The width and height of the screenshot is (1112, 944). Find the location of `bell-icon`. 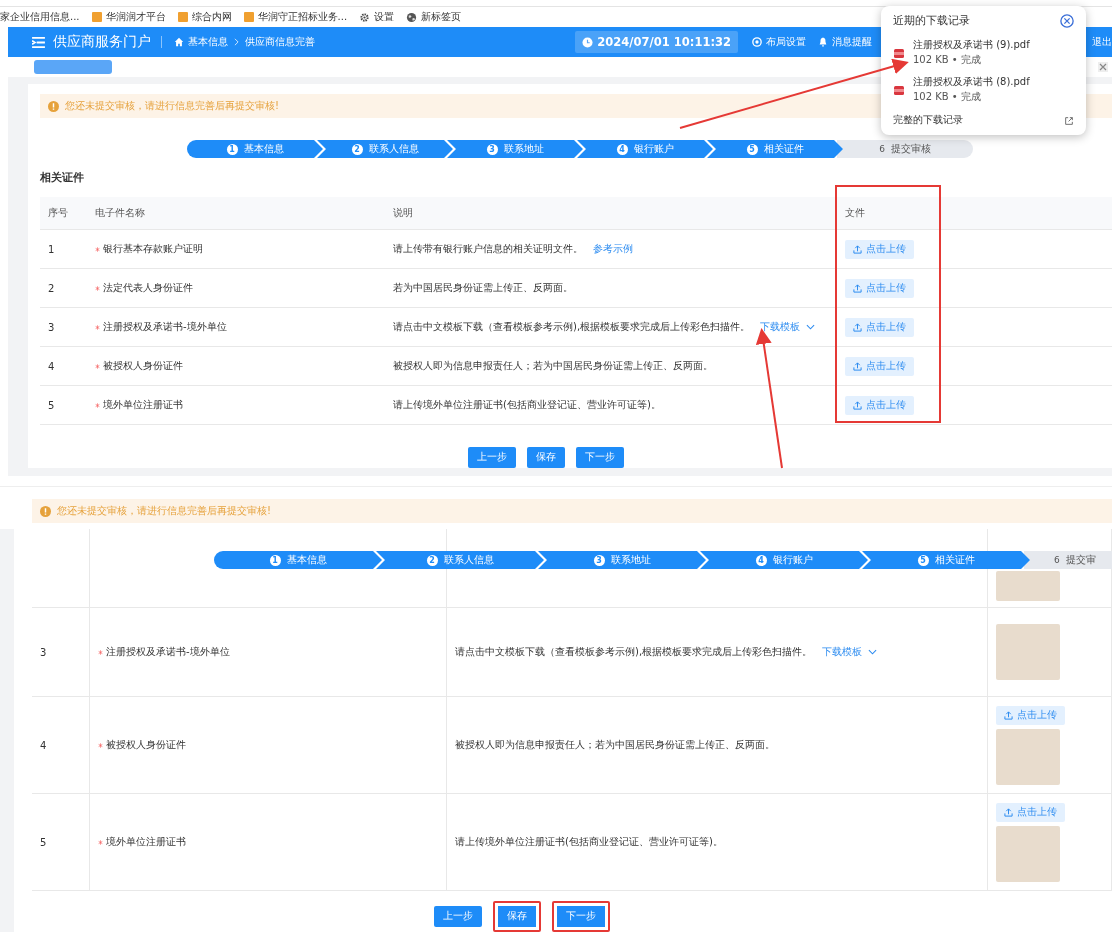

bell-icon is located at coordinates (823, 42).